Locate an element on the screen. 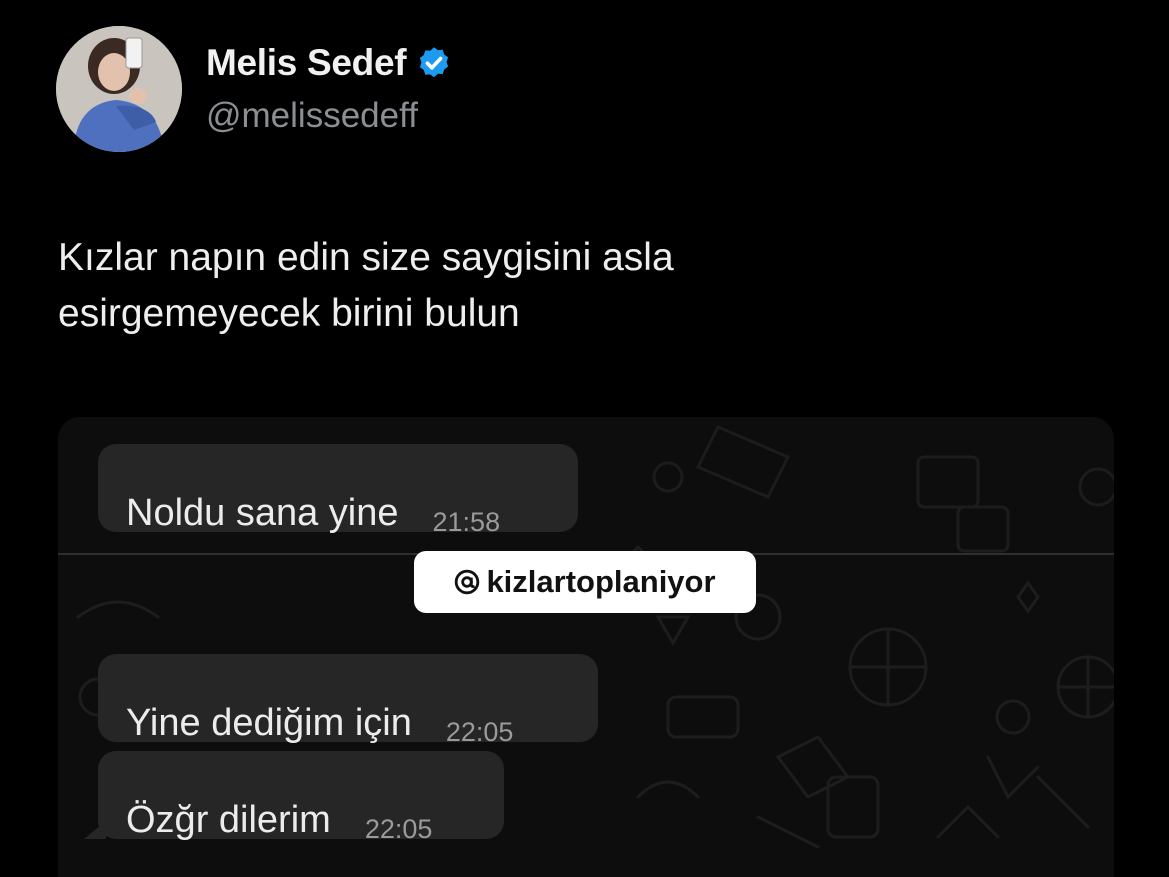  tweet-line-2: esirgemeyecek birini bulun is located at coordinates (289, 313).